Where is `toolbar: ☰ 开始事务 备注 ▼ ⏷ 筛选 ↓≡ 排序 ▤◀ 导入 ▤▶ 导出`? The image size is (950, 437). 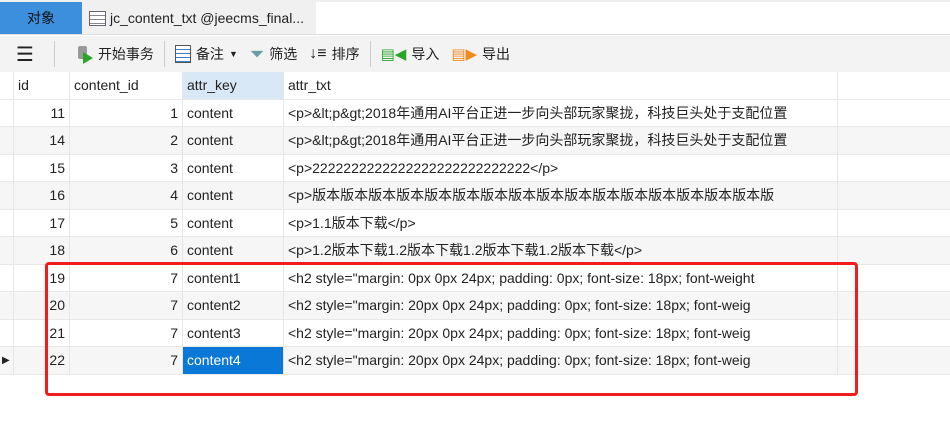
toolbar: ☰ 开始事务 备注 ▼ ⏷ 筛选 ↓≡ 排序 ▤◀ 导入 ▤▶ 导出 is located at coordinates (475, 54).